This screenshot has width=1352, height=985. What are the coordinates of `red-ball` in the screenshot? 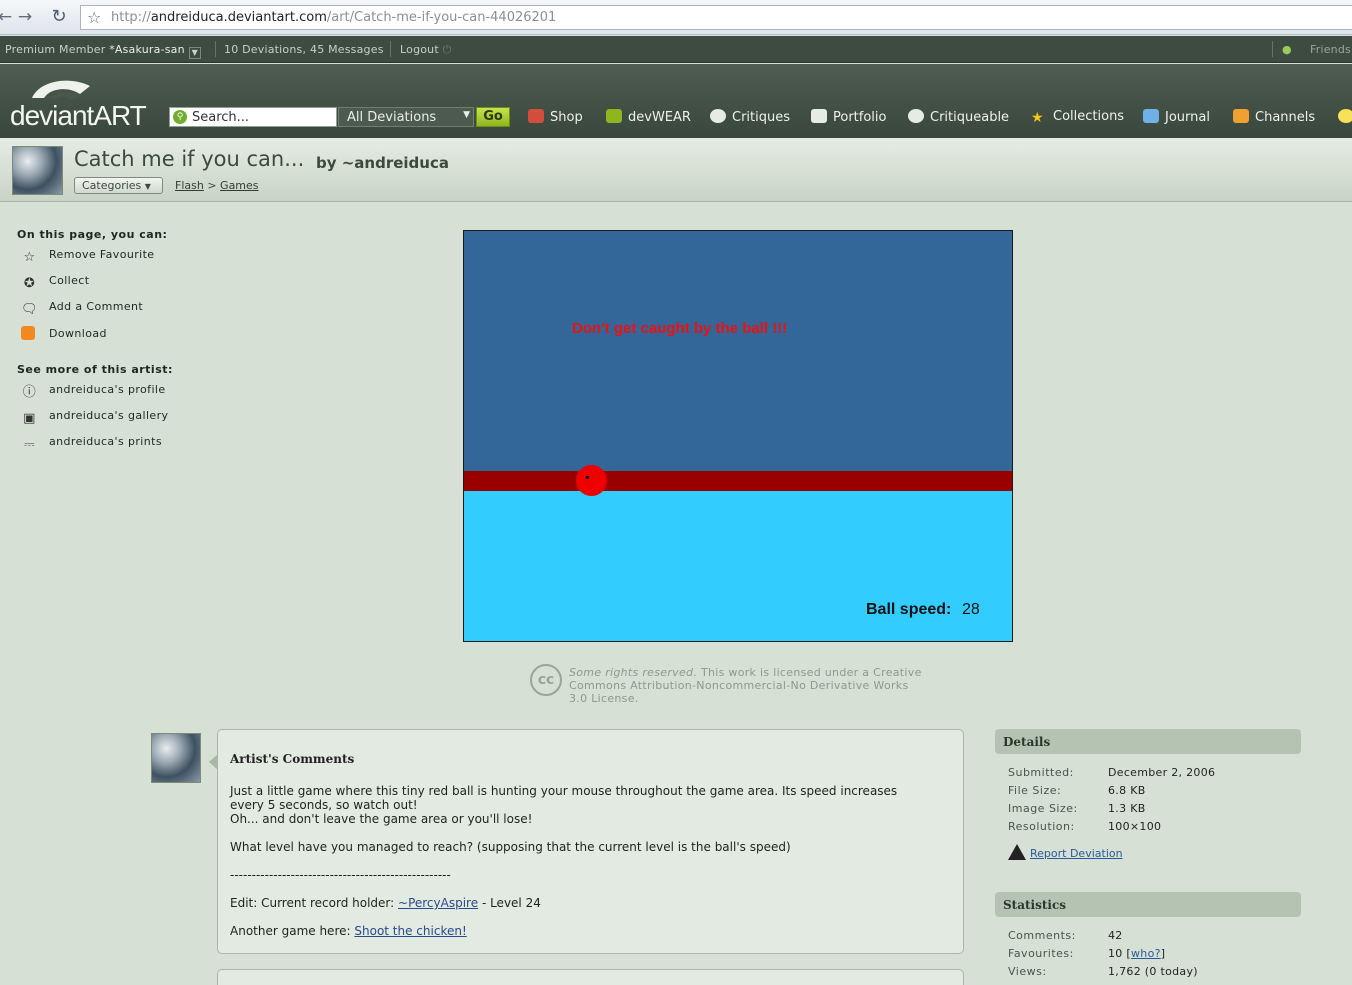 It's located at (591, 480).